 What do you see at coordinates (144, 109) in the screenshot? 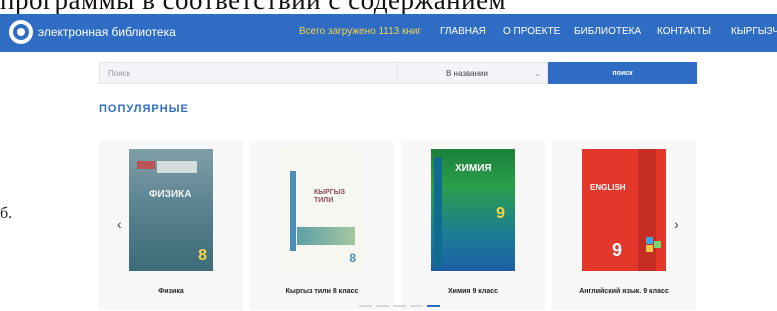
I see `popular-section-title: ПОПУЛЯРНЫЕ` at bounding box center [144, 109].